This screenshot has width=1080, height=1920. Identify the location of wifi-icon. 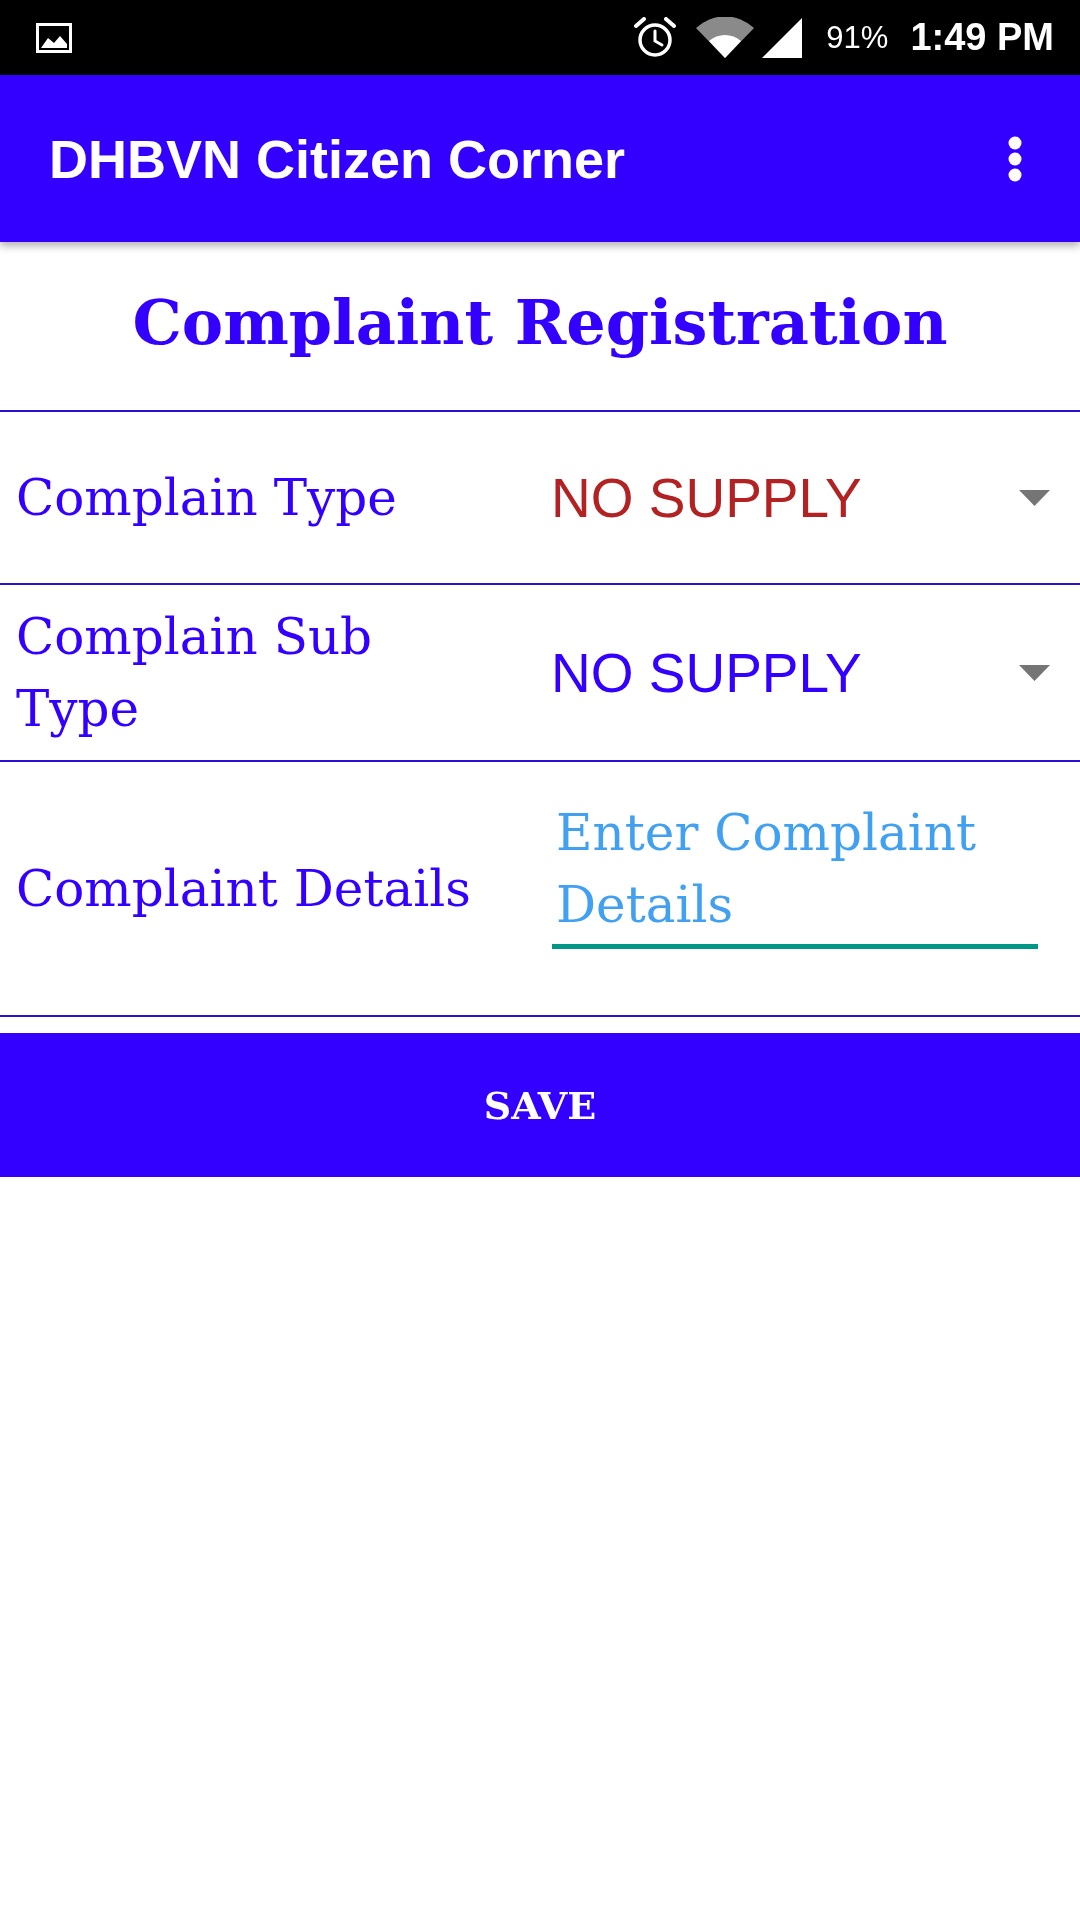
(725, 37).